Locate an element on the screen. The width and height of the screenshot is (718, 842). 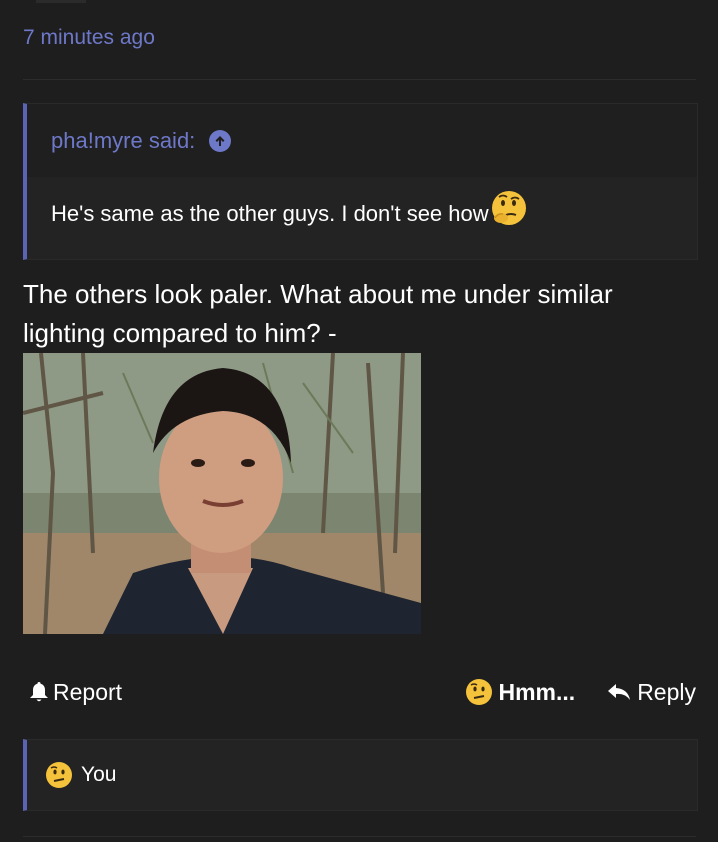
top-edge-tab is located at coordinates (61, 1).